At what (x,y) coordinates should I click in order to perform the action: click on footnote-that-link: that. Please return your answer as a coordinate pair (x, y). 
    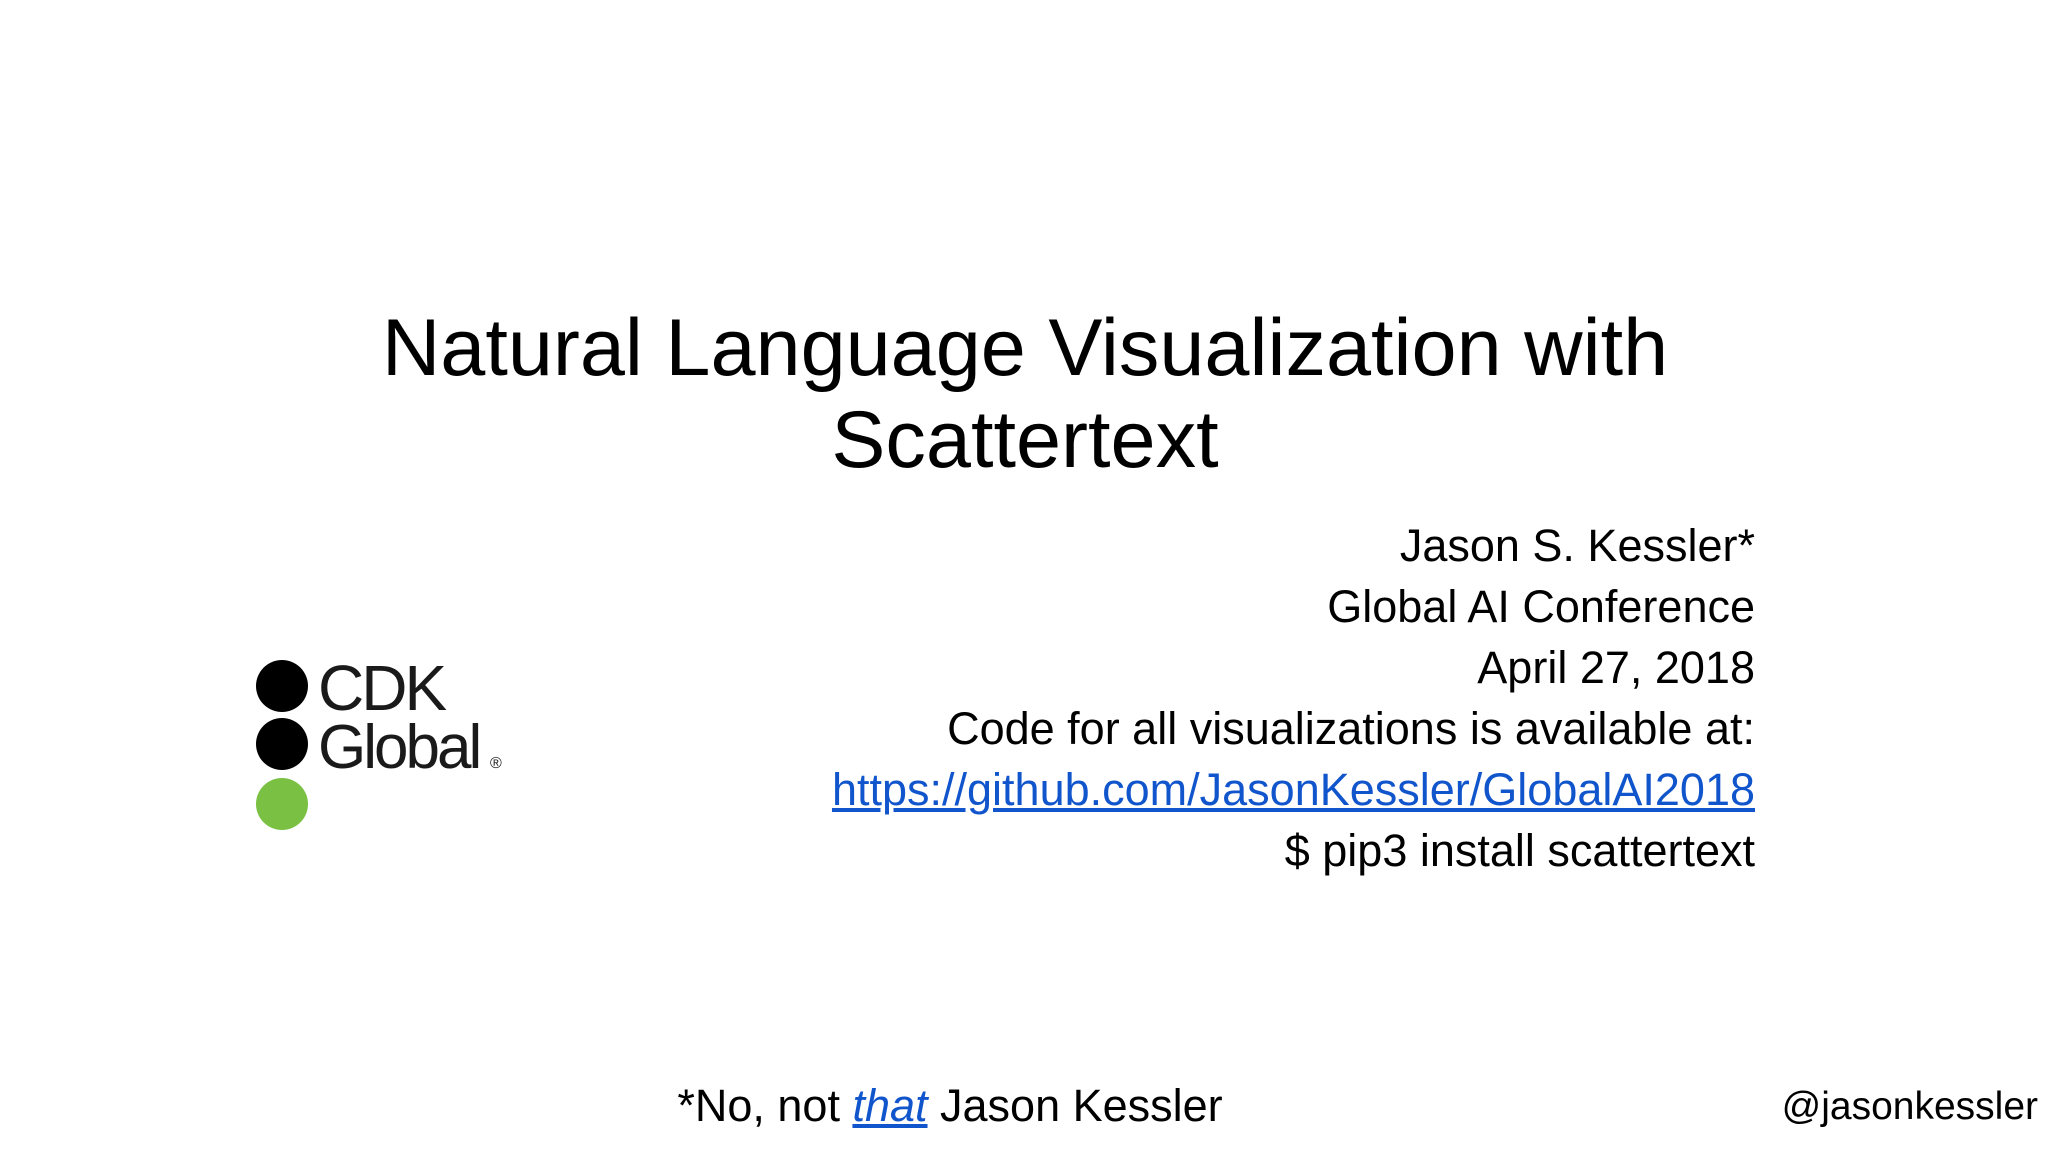
    Looking at the image, I should click on (889, 1105).